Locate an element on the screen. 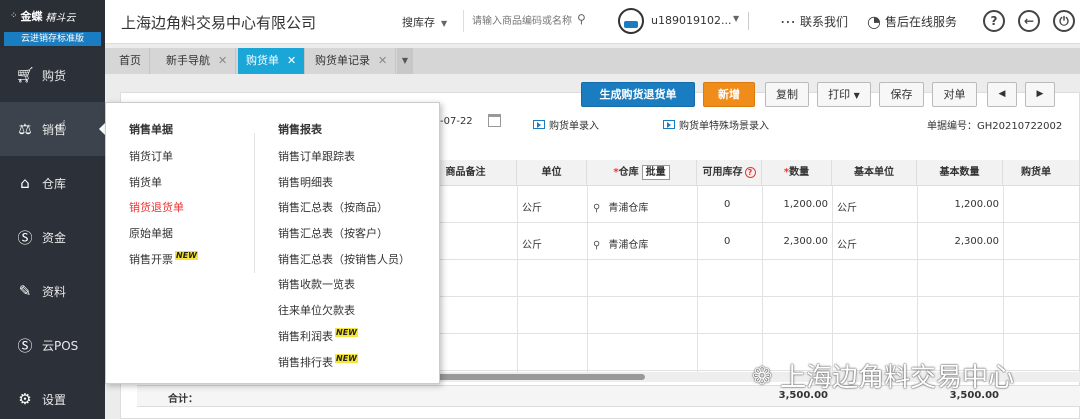 The image size is (1080, 419). menu-item-original-docs: 原始单据 is located at coordinates (163, 238).